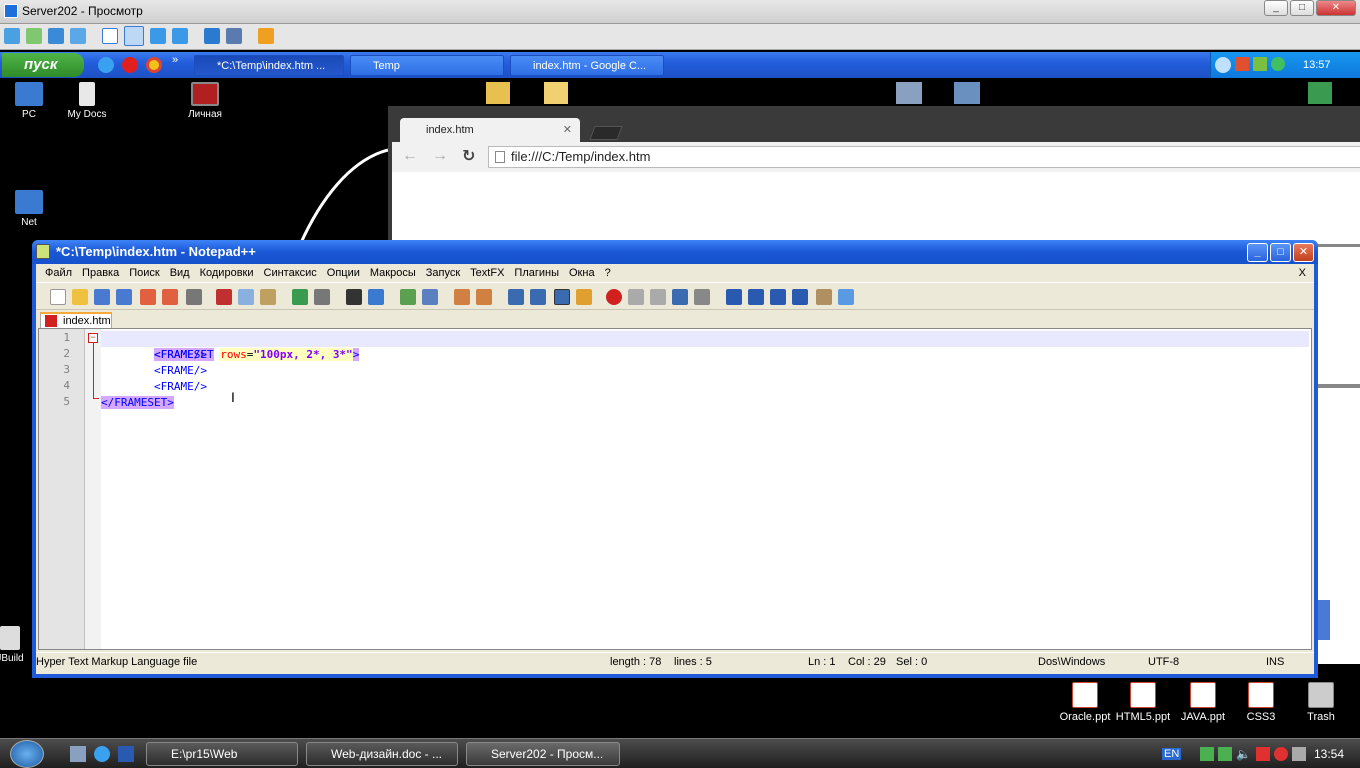  What do you see at coordinates (268, 297) in the screenshot?
I see `paste-icon` at bounding box center [268, 297].